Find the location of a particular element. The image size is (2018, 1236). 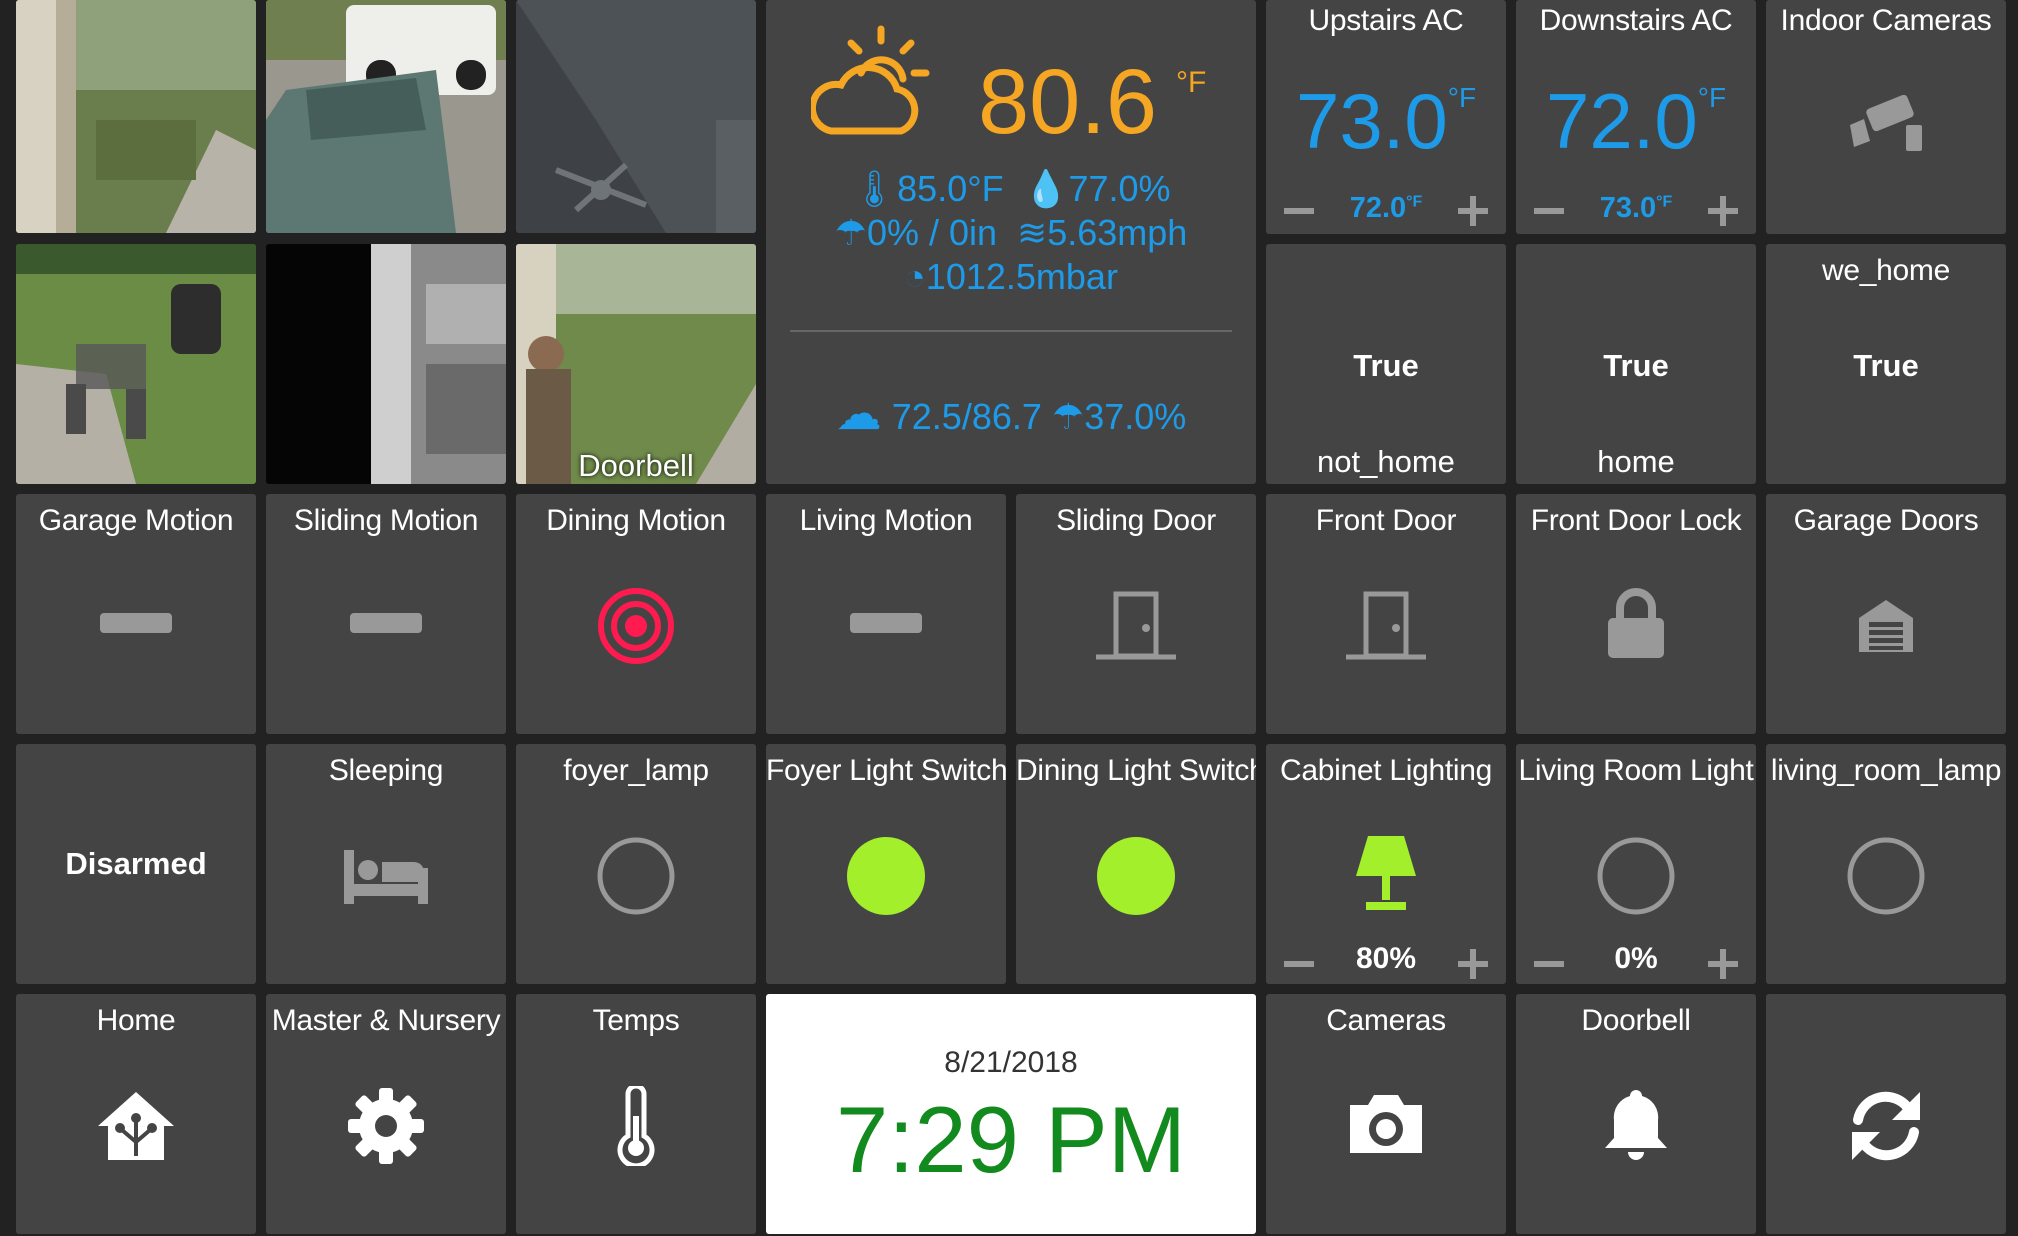

we-home-tile: we_home True is located at coordinates (1886, 364).